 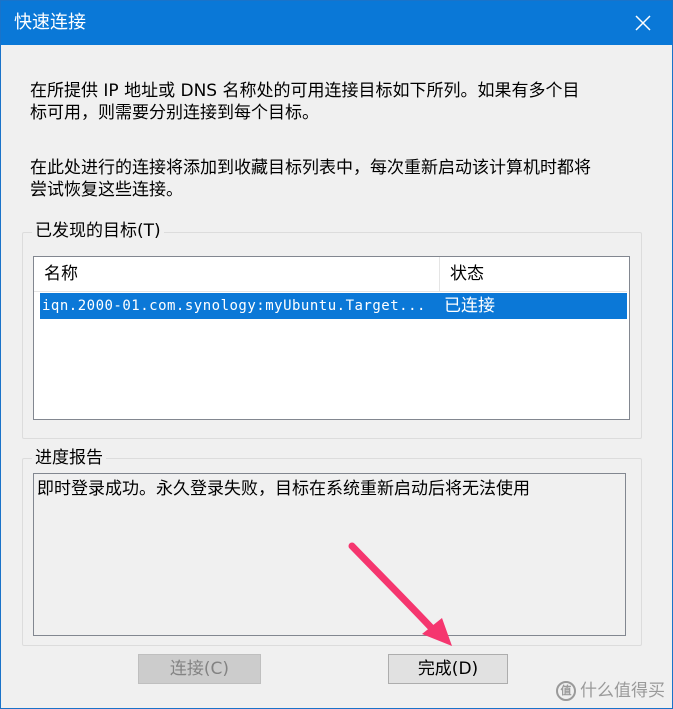 I want to click on close-button, so click(x=643, y=23).